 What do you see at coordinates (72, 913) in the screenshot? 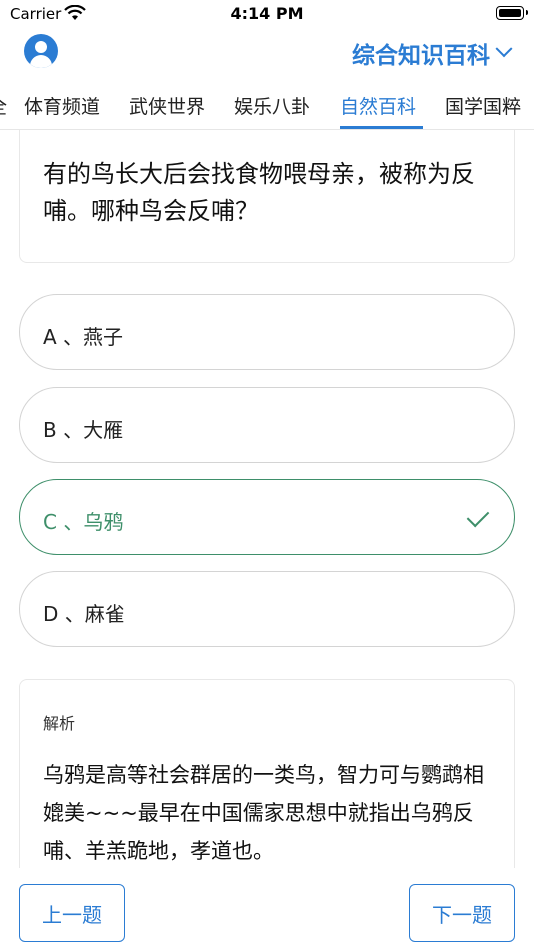
I see `prev-question-button: 上一题` at bounding box center [72, 913].